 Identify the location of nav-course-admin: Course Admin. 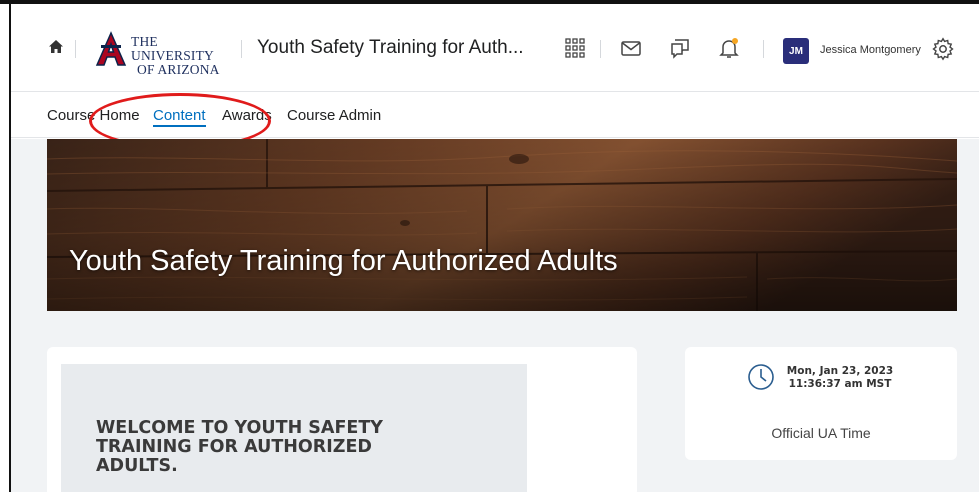
(334, 115).